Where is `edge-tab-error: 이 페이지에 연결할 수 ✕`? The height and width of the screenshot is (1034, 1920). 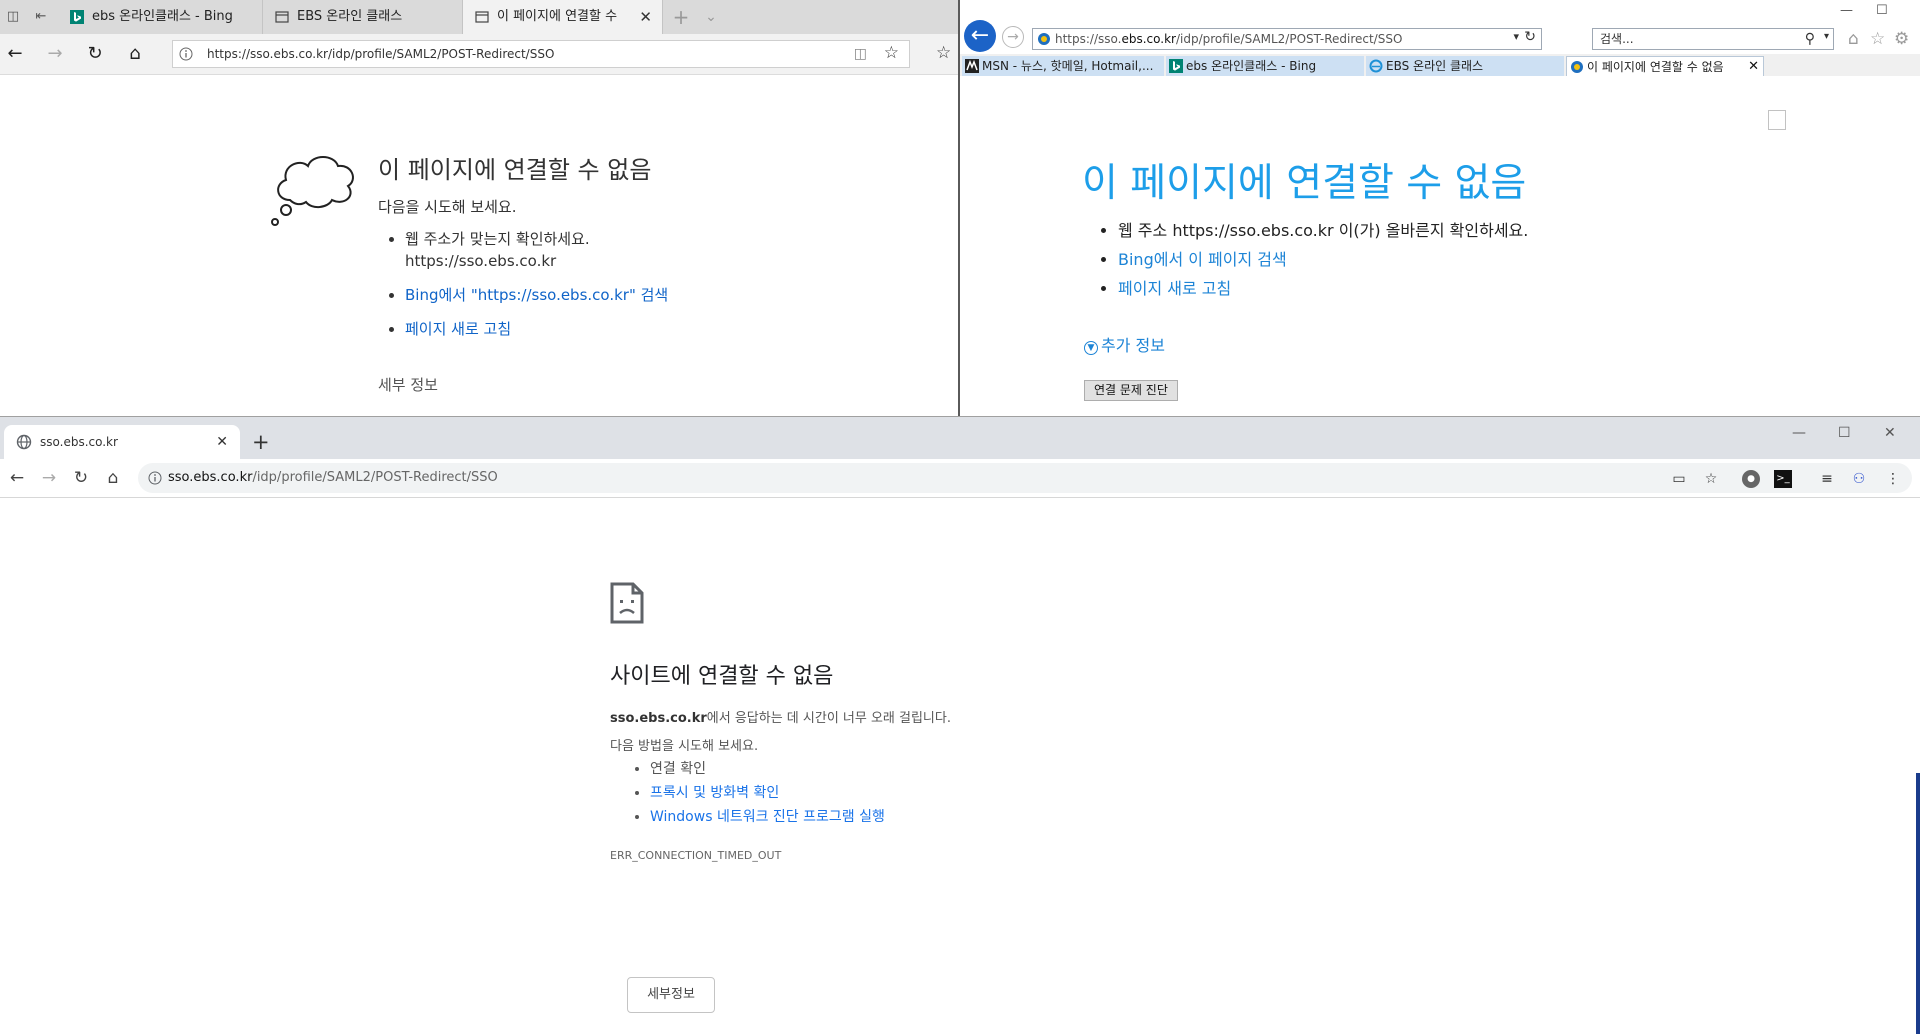
edge-tab-error: 이 페이지에 연결할 수 ✕ is located at coordinates (563, 17).